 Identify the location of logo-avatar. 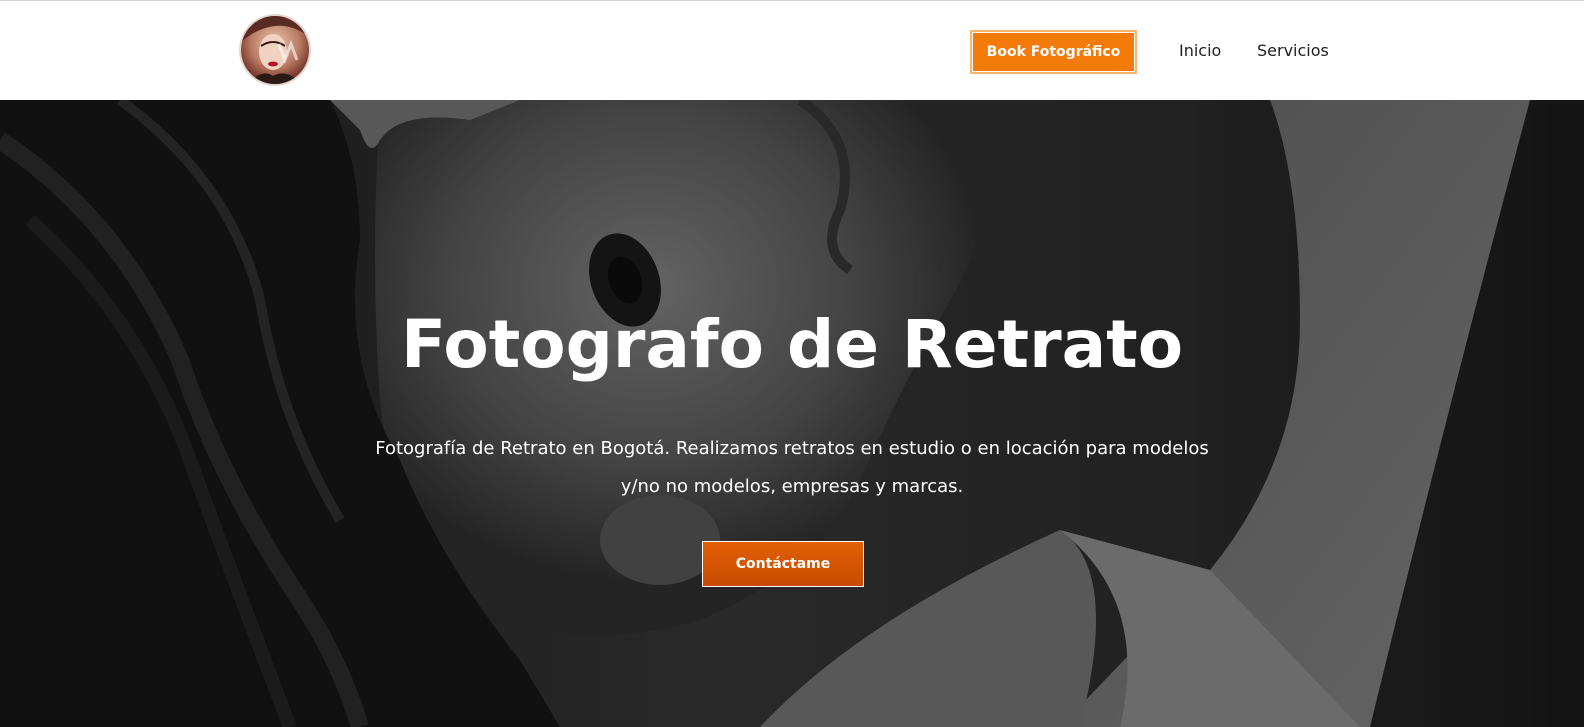
(275, 50).